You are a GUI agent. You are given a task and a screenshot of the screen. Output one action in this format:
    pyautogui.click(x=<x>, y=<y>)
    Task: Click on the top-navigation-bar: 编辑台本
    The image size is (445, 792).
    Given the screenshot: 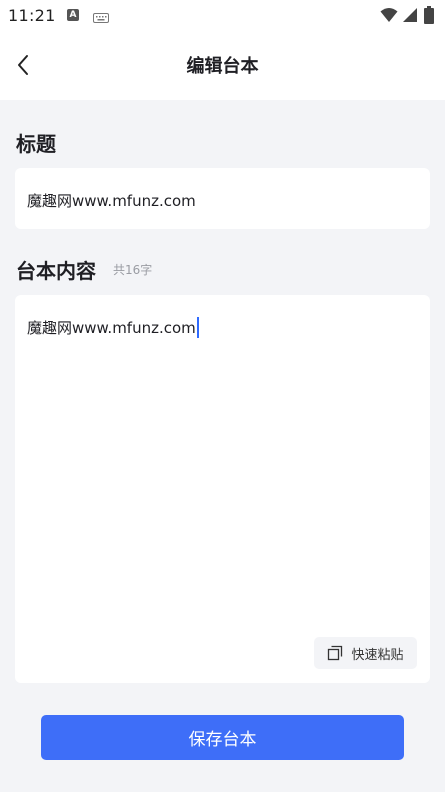 What is the action you would take?
    pyautogui.click(x=222, y=65)
    